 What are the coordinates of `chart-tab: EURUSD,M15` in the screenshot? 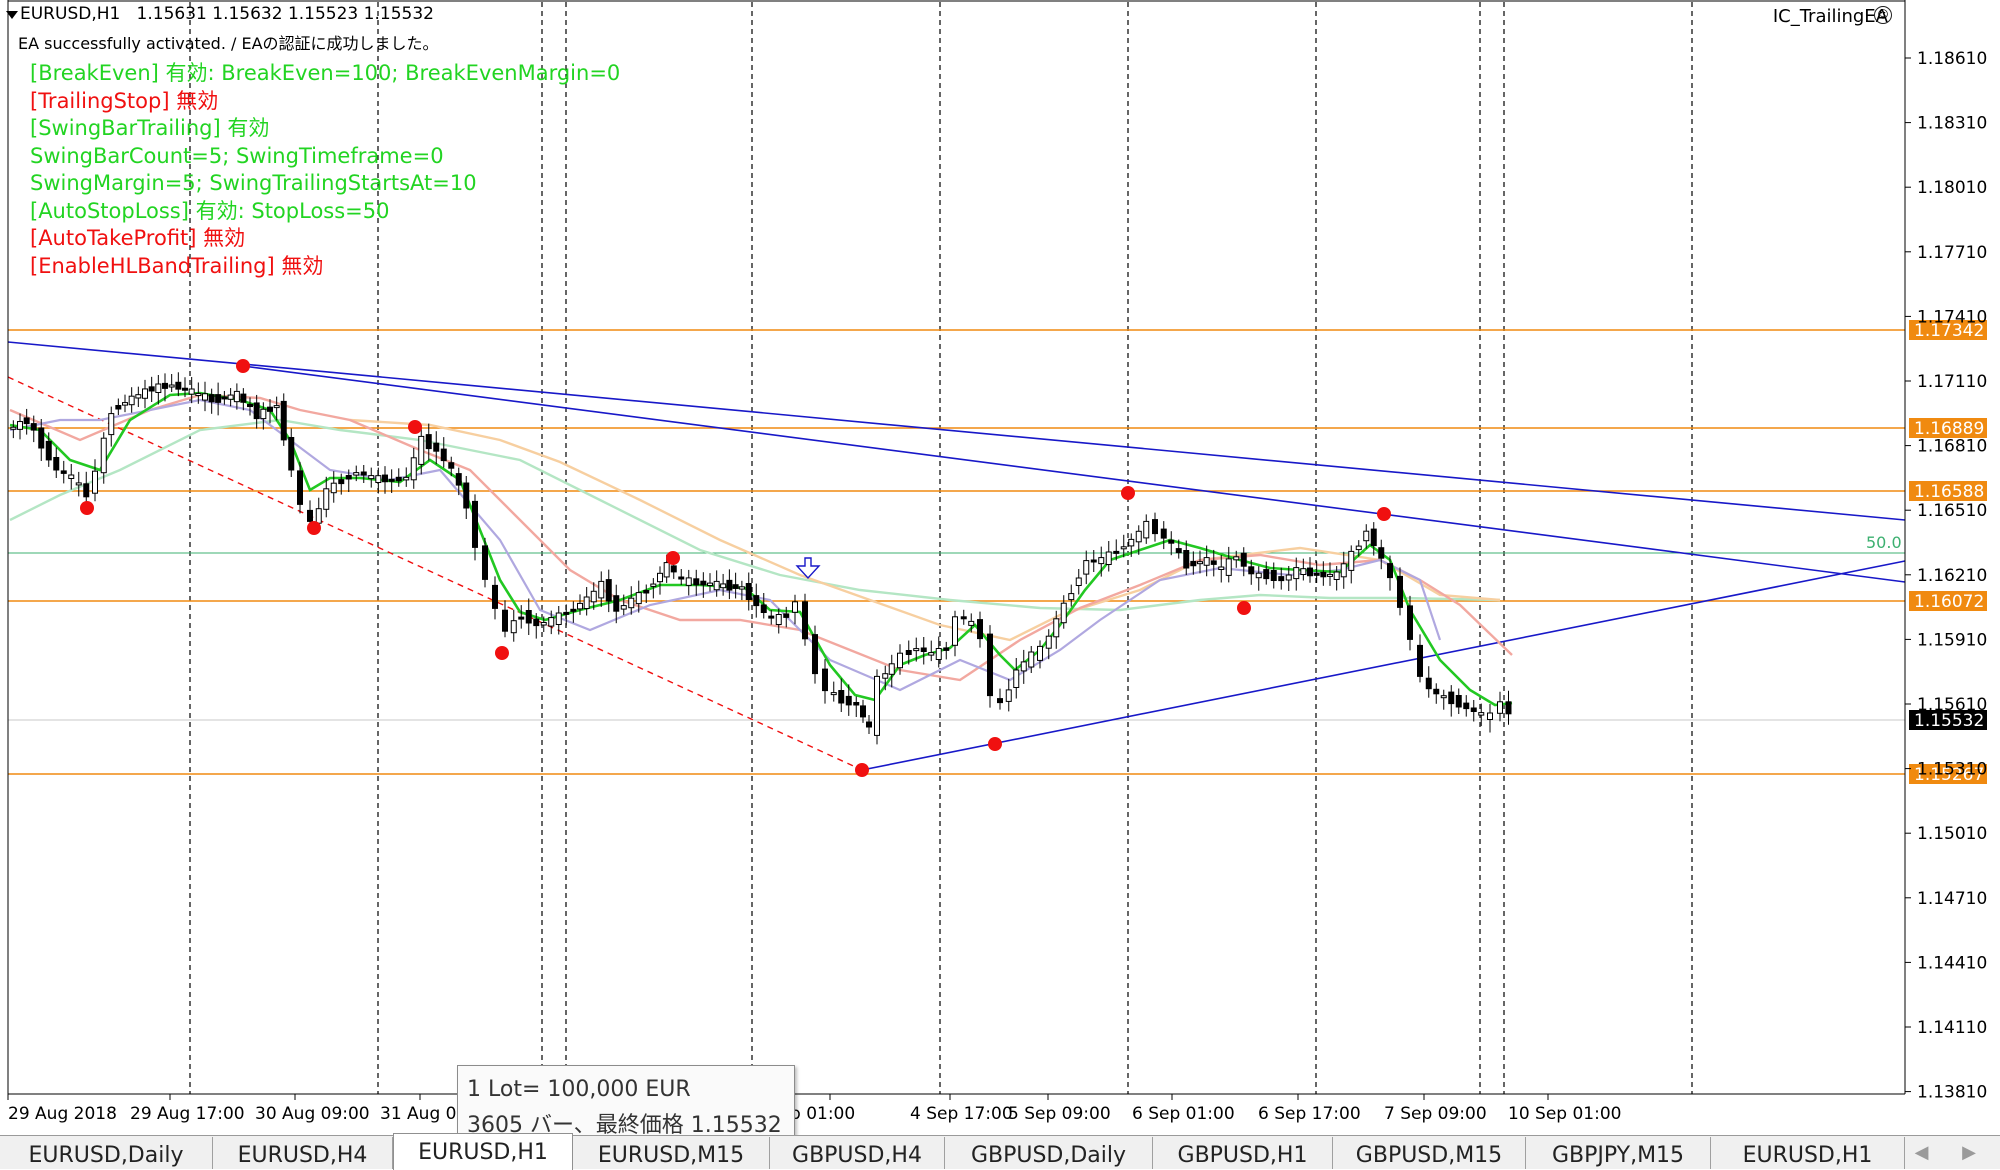 It's located at (671, 1153).